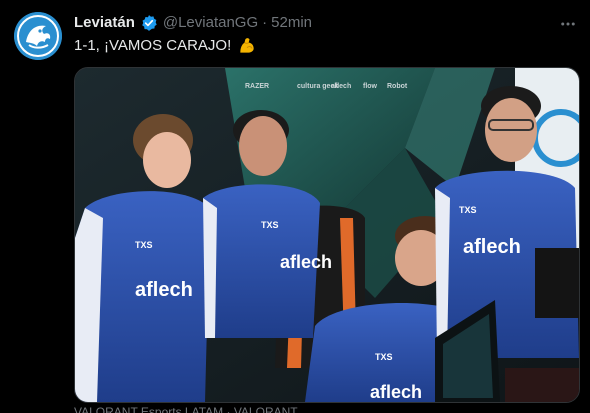 The image size is (590, 413). What do you see at coordinates (164, 290) in the screenshot?
I see `jersey-sponsor-left: aflech` at bounding box center [164, 290].